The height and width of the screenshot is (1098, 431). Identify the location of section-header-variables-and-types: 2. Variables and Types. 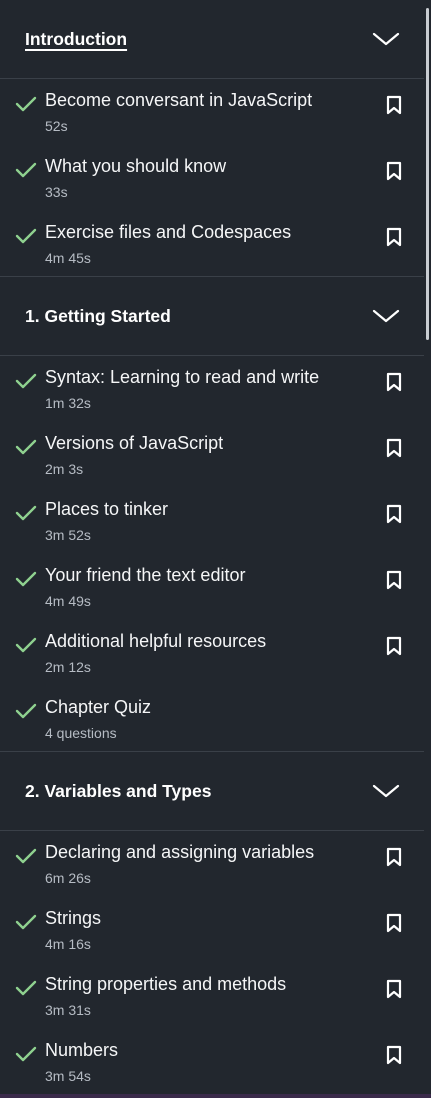
(212, 791).